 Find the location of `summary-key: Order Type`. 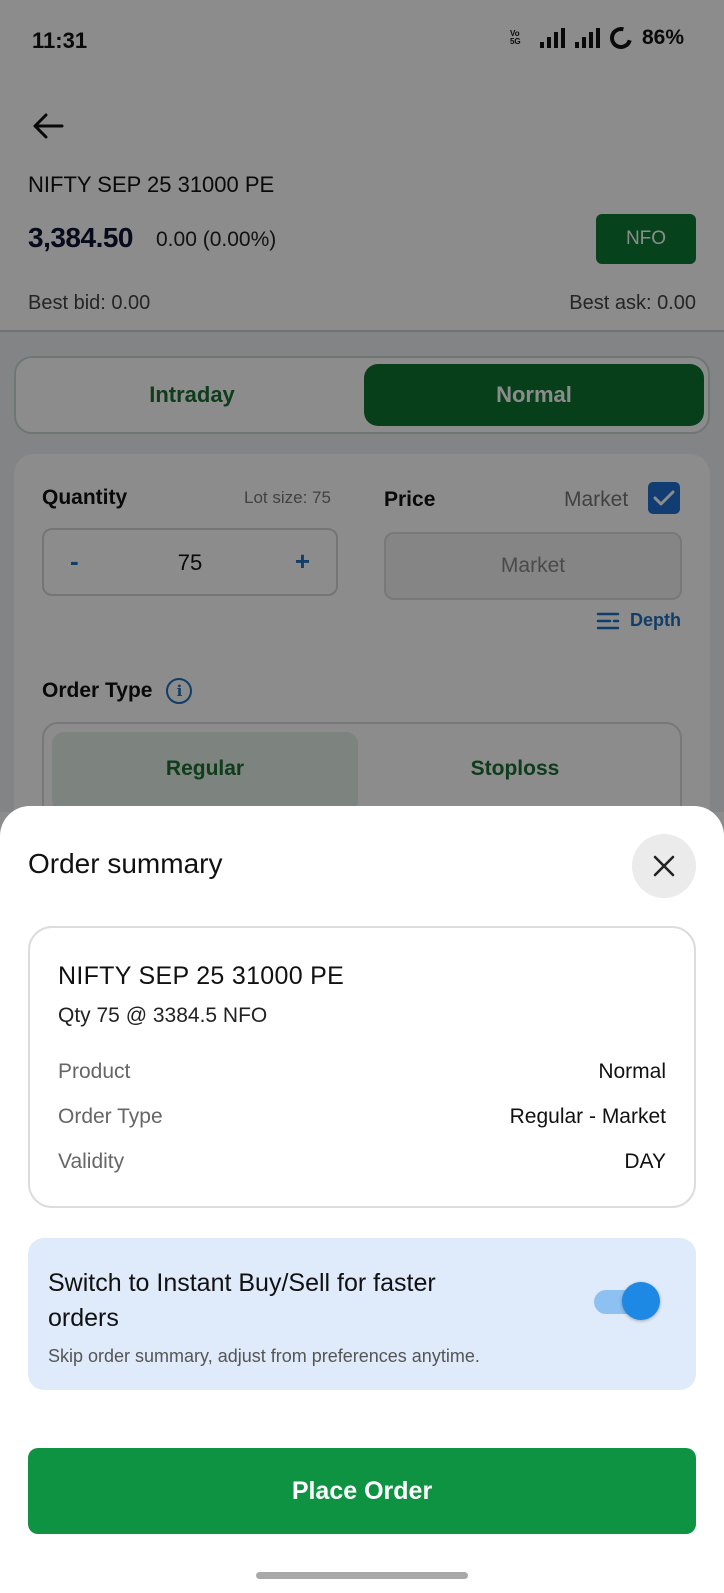

summary-key: Order Type is located at coordinates (110, 1116).